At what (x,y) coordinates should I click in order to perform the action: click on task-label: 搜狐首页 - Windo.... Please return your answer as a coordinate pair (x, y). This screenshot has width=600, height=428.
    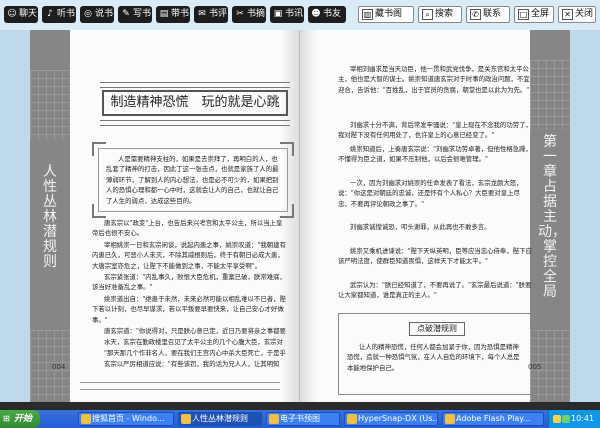
    Looking at the image, I should click on (128, 418).